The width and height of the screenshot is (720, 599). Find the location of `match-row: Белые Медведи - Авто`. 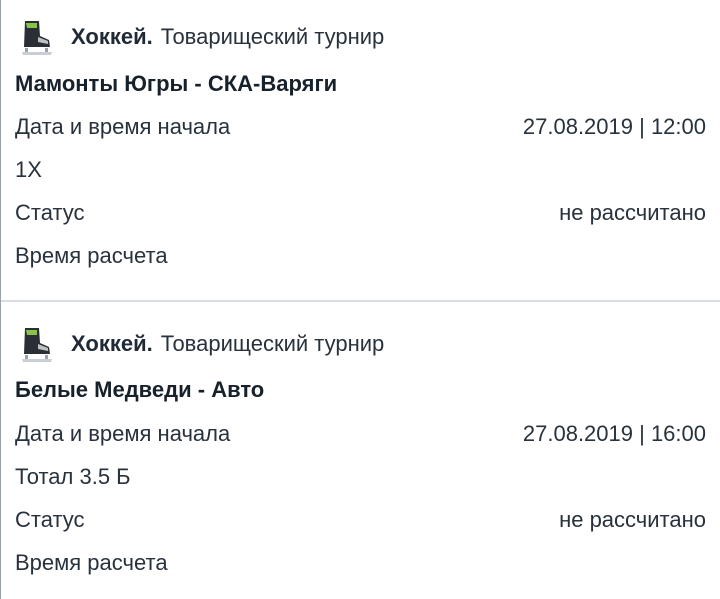

match-row: Белые Медведи - Авто is located at coordinates (360, 390).